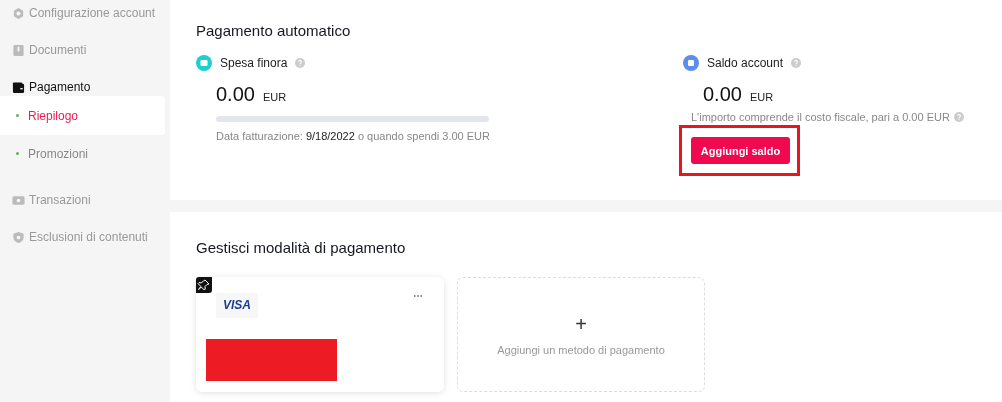 The image size is (1002, 402). I want to click on nav-label: Transazioni, so click(60, 200).